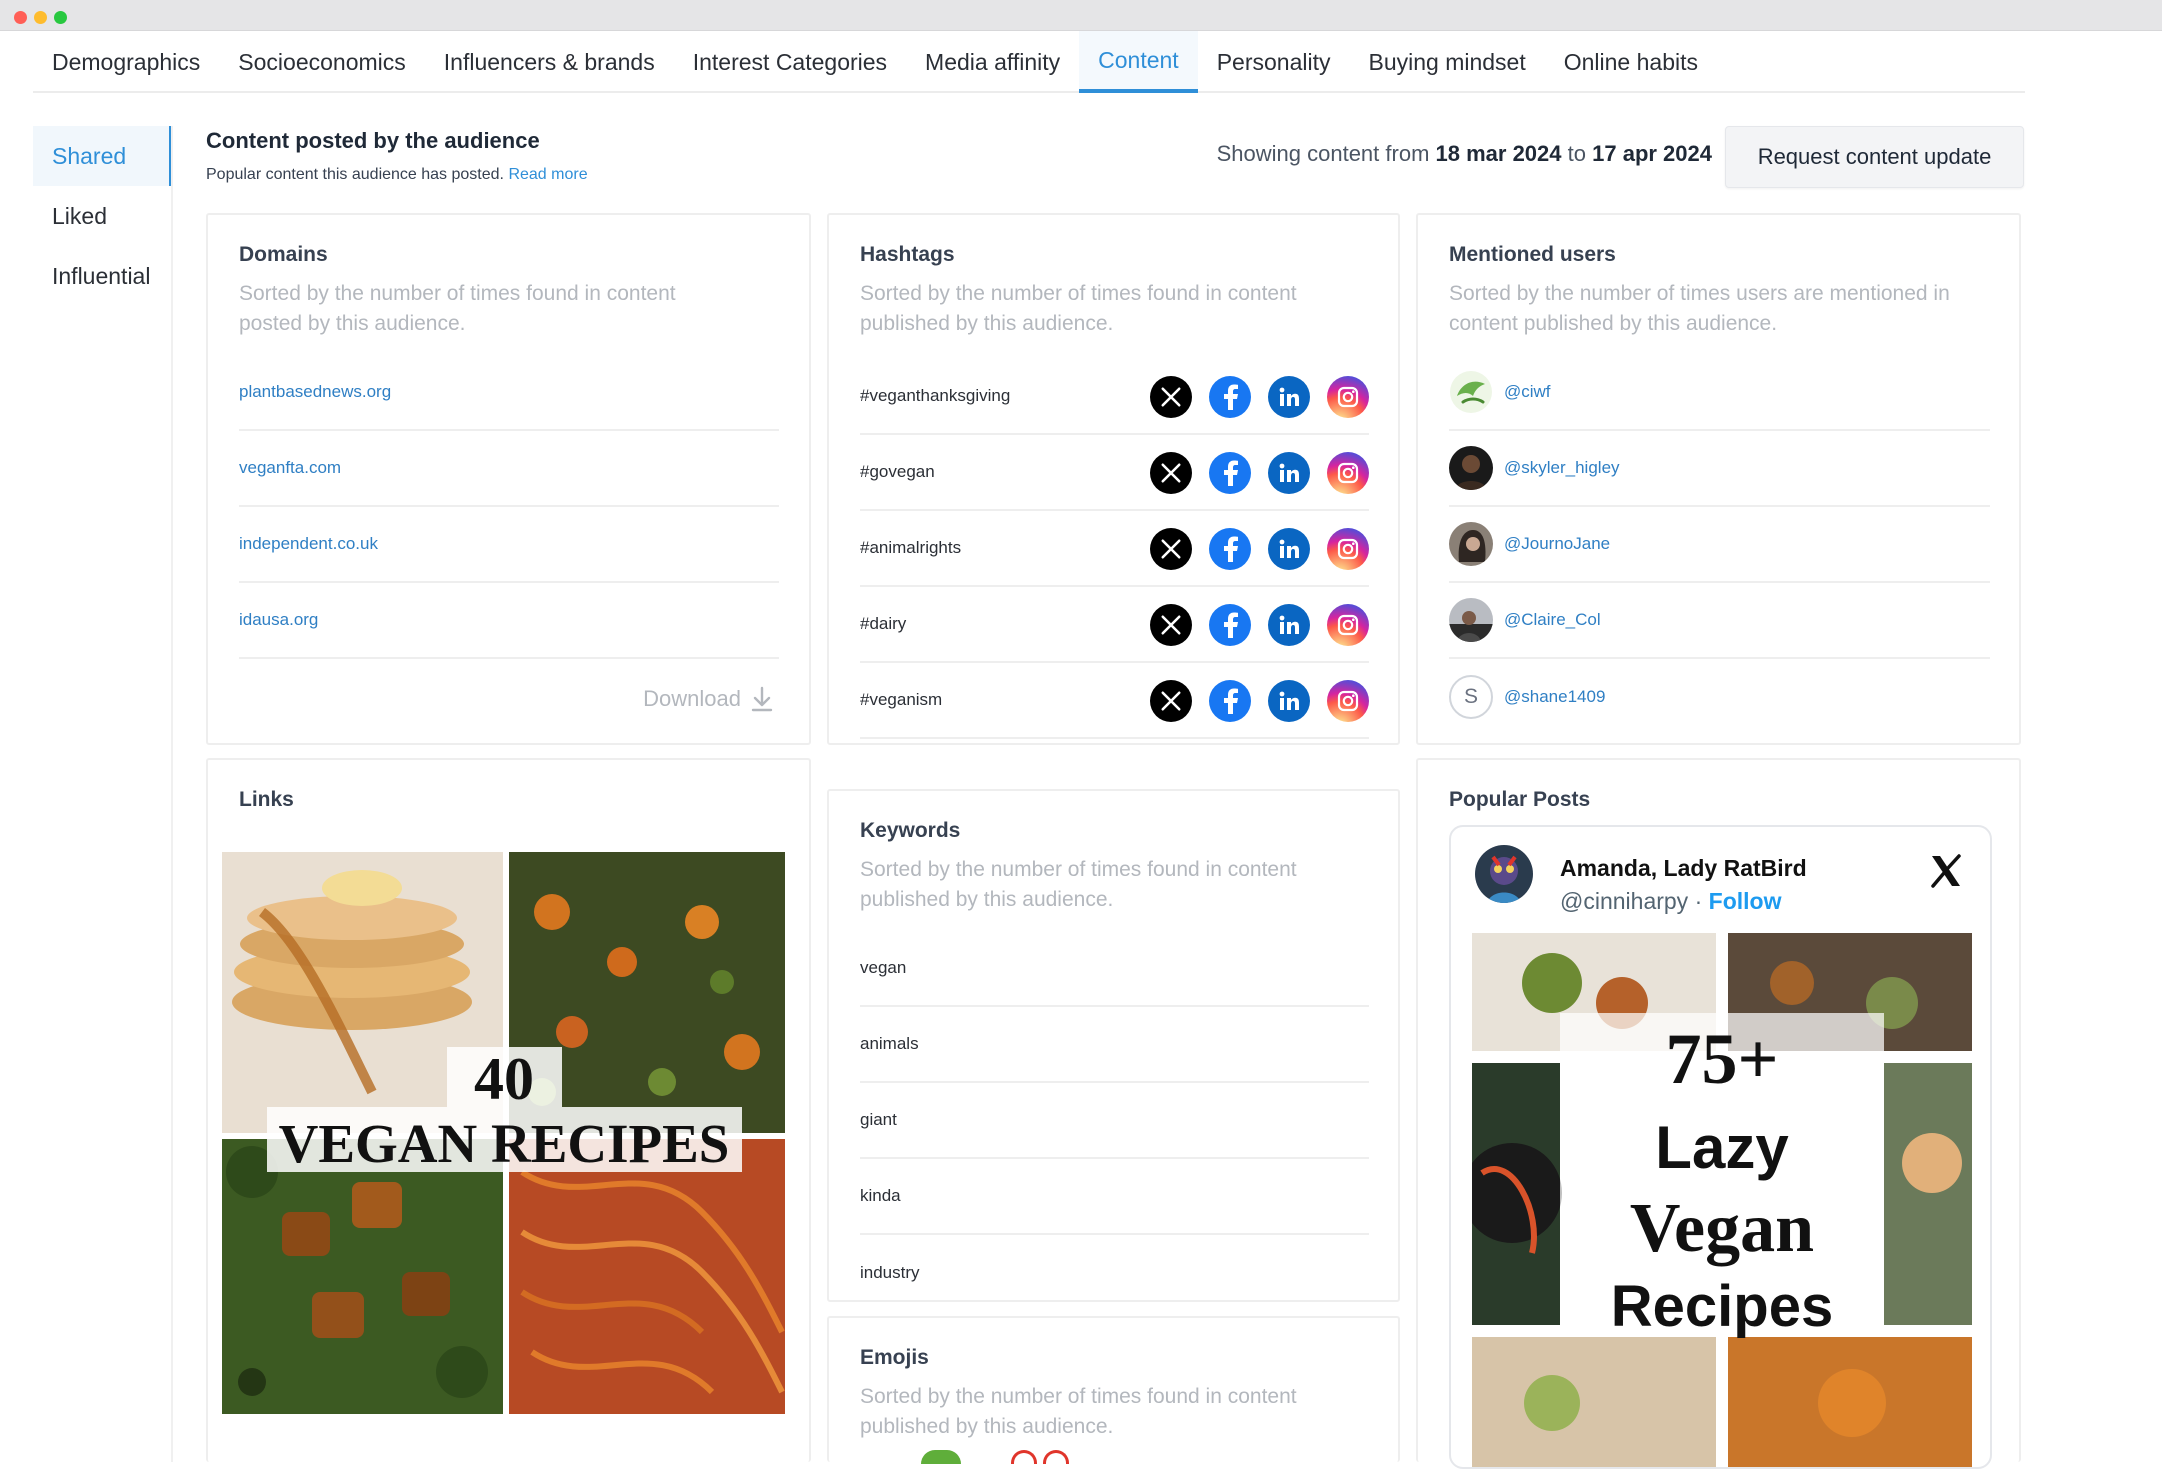 This screenshot has height=1469, width=2162. What do you see at coordinates (547, 174) in the screenshot?
I see `read-more-link: Read more` at bounding box center [547, 174].